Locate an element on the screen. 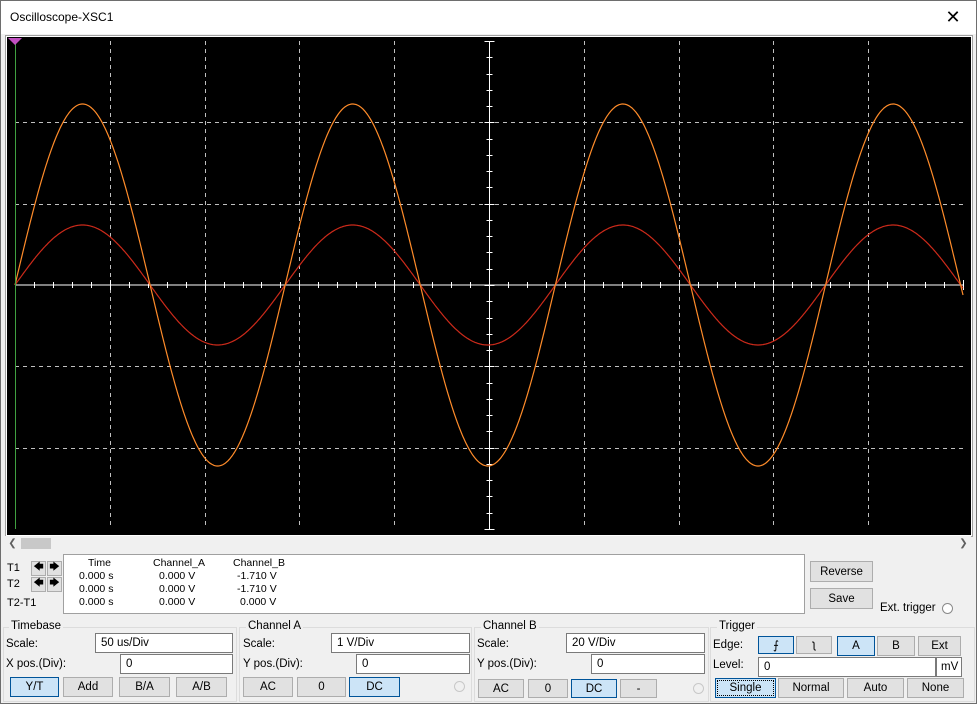 Image resolution: width=977 pixels, height=704 pixels. reverse-button: Reverse is located at coordinates (841, 571).